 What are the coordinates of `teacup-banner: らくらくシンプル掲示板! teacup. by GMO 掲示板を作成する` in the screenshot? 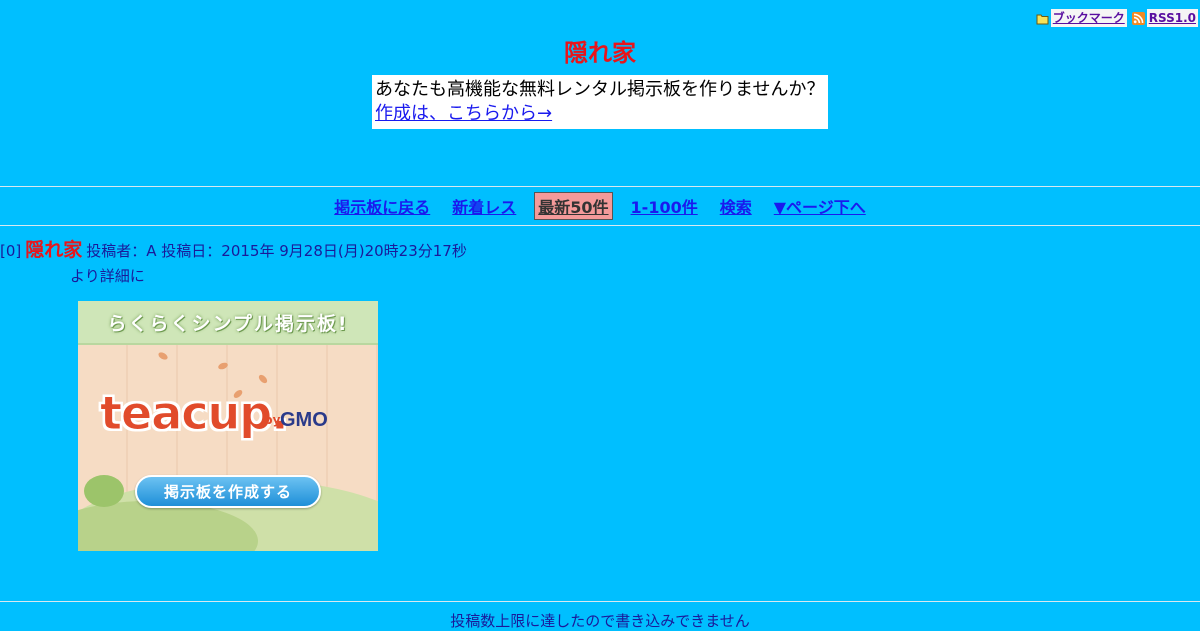 It's located at (228, 426).